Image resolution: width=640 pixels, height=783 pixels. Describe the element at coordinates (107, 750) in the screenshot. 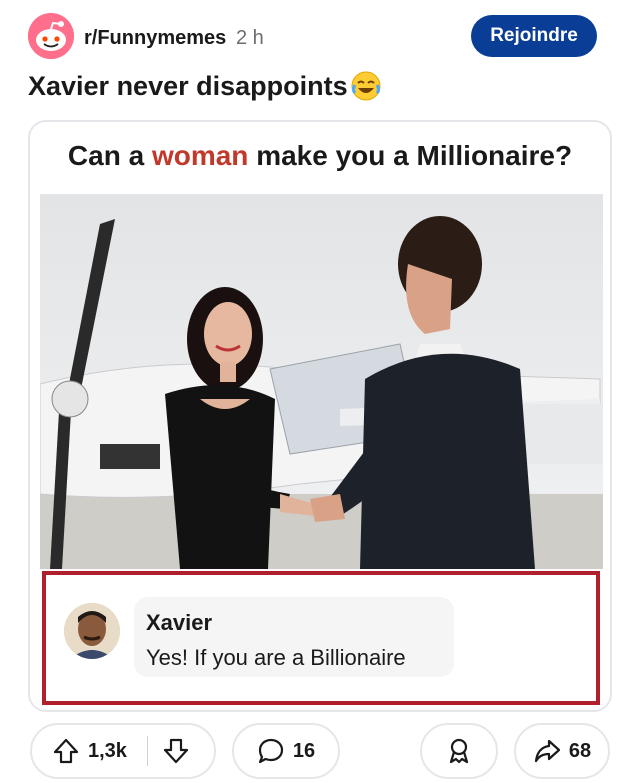

I see `upvote-count: 1,3k` at that location.